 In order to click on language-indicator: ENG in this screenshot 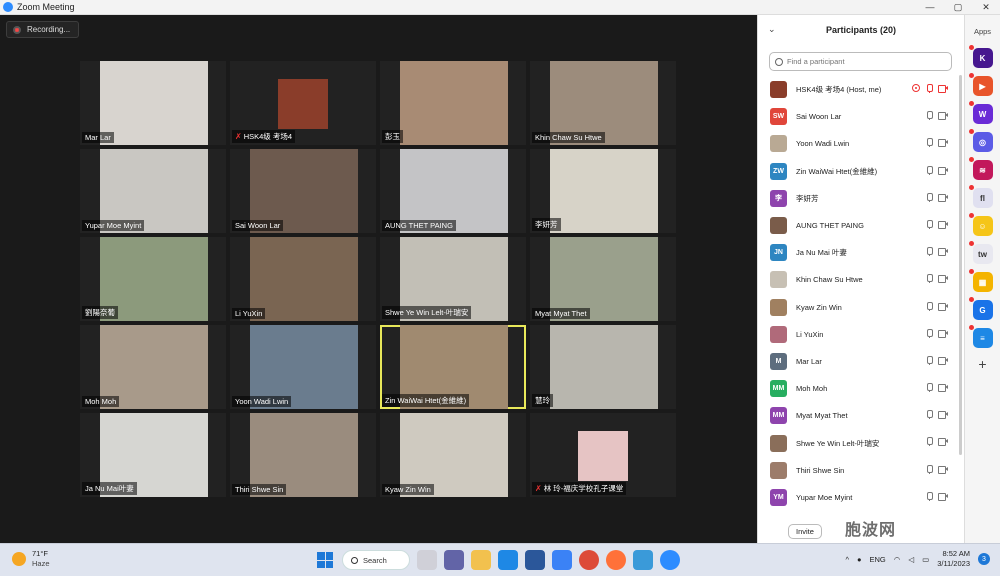, I will do `click(878, 559)`.